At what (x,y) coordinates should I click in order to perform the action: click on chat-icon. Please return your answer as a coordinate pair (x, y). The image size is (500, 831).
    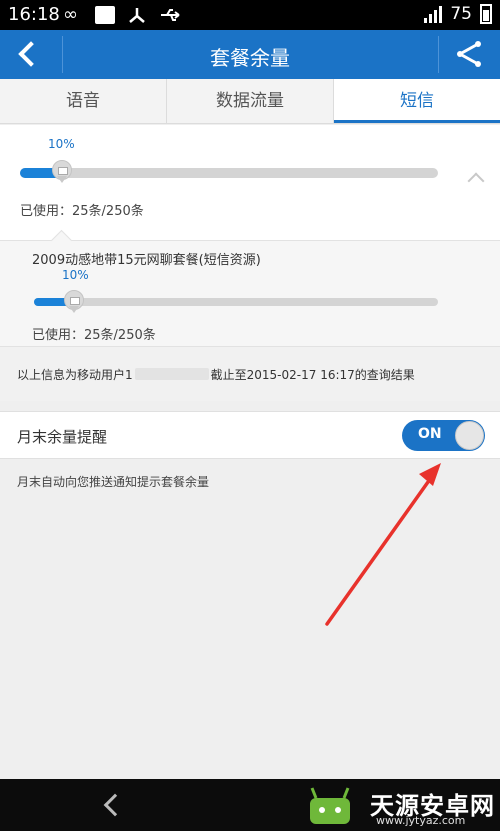
    Looking at the image, I should click on (105, 15).